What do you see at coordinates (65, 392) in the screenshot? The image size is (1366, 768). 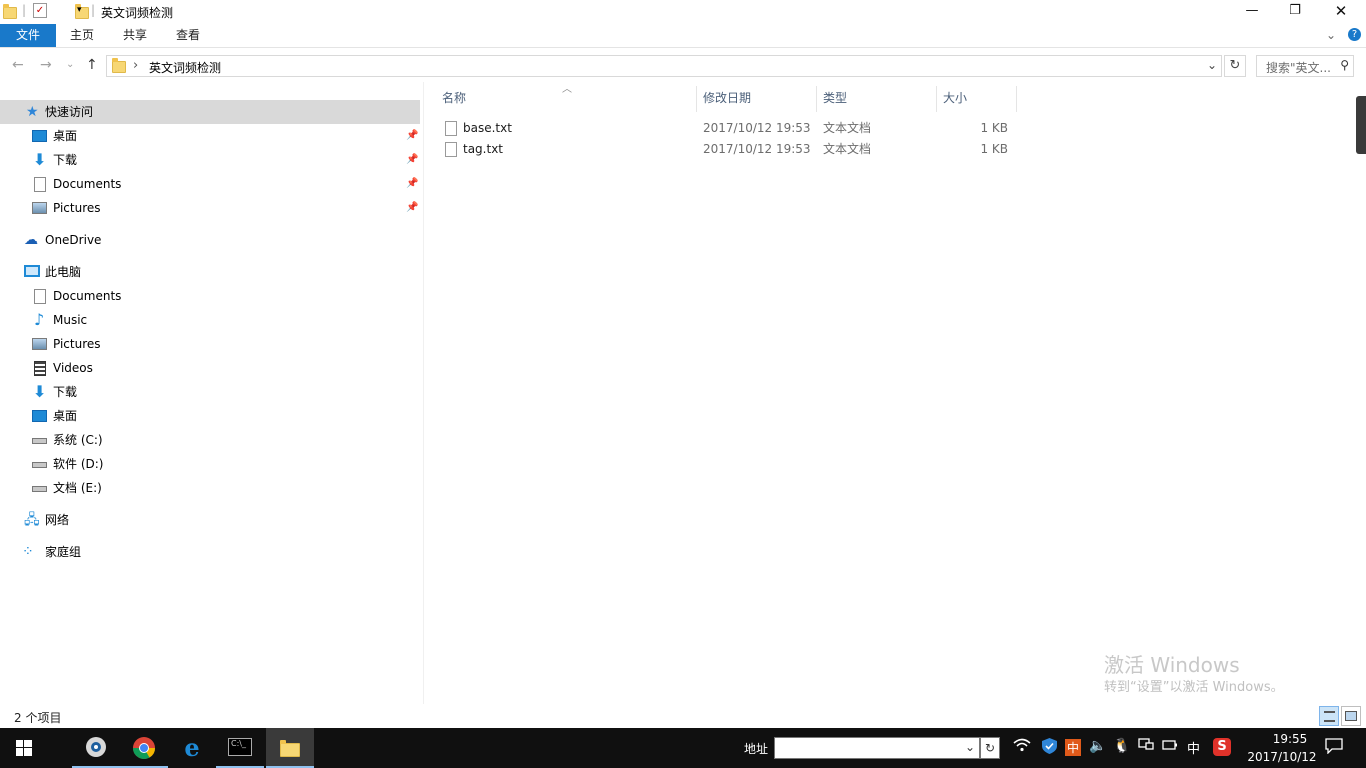 I see `sidebar-item-label: 下载` at bounding box center [65, 392].